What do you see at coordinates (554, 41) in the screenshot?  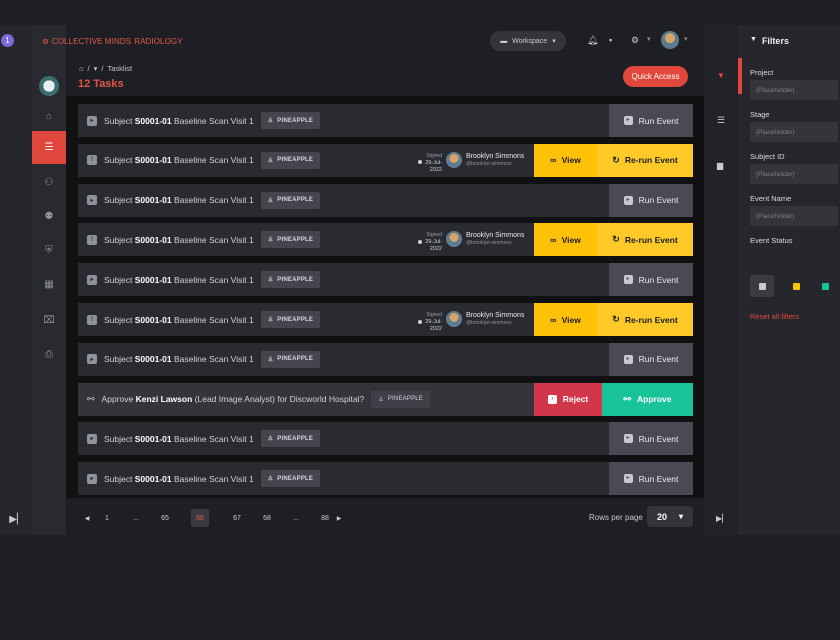 I see `chevron-down-icon: ▾` at bounding box center [554, 41].